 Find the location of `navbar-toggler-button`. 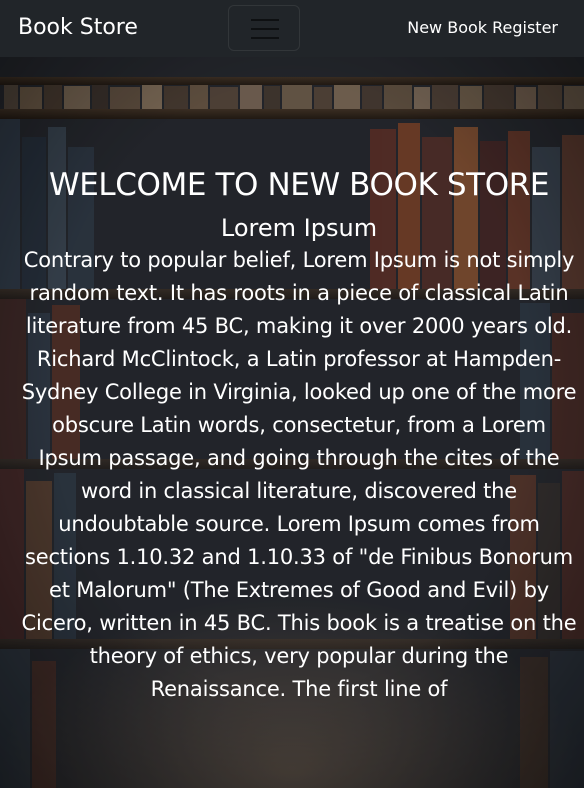

navbar-toggler-button is located at coordinates (264, 28).